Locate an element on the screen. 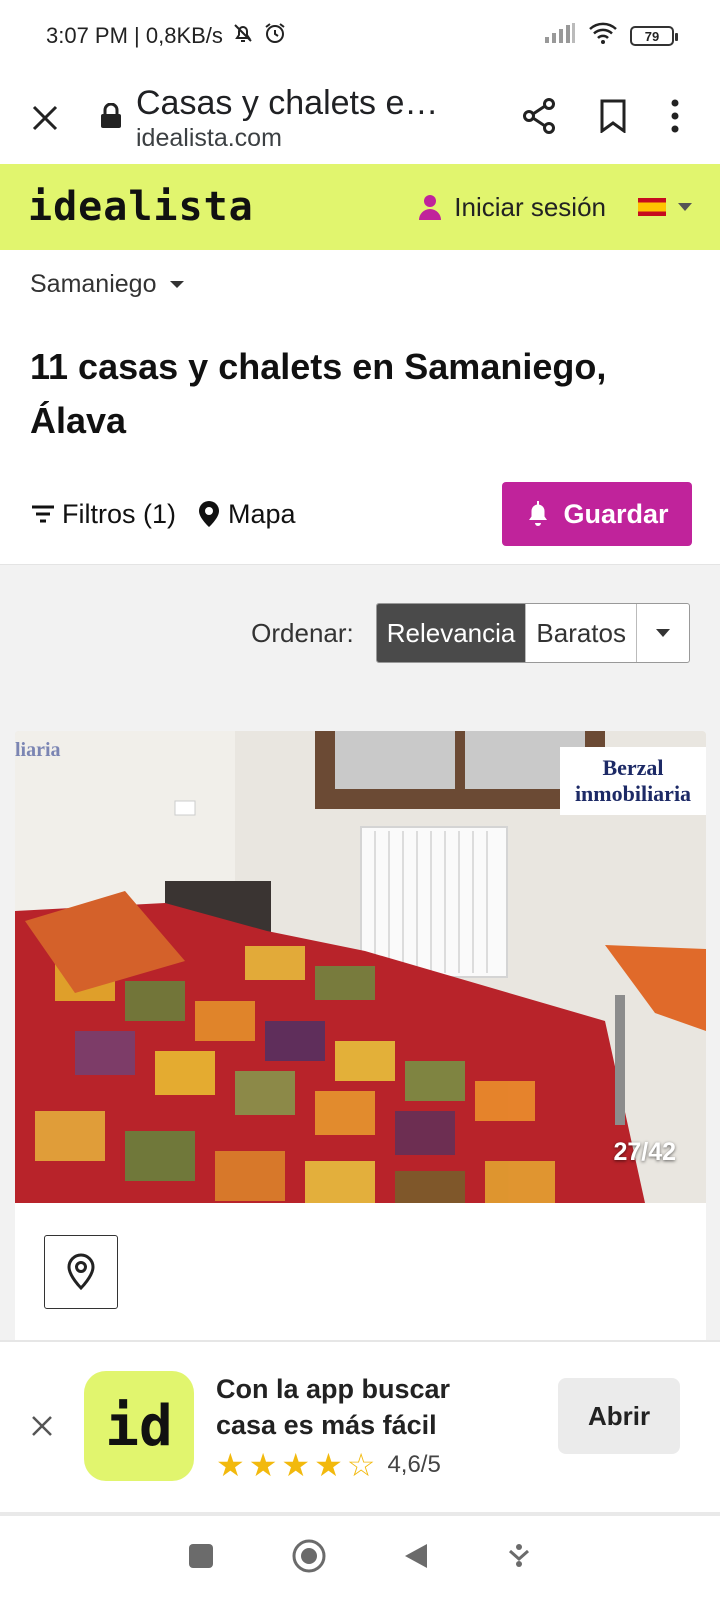 This screenshot has width=720, height=1600. bookmark-button is located at coordinates (613, 118).